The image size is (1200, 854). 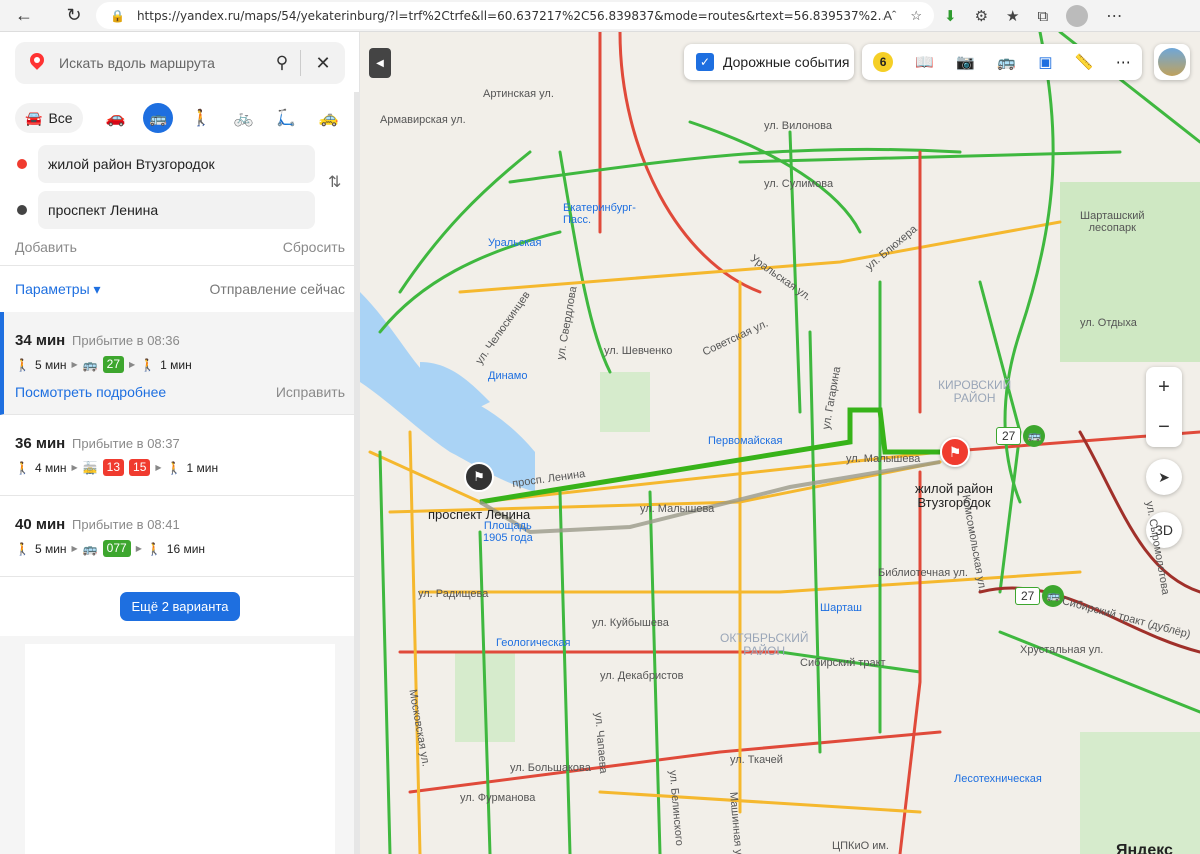 What do you see at coordinates (334, 182) in the screenshot?
I see `swap-icon: ⇅` at bounding box center [334, 182].